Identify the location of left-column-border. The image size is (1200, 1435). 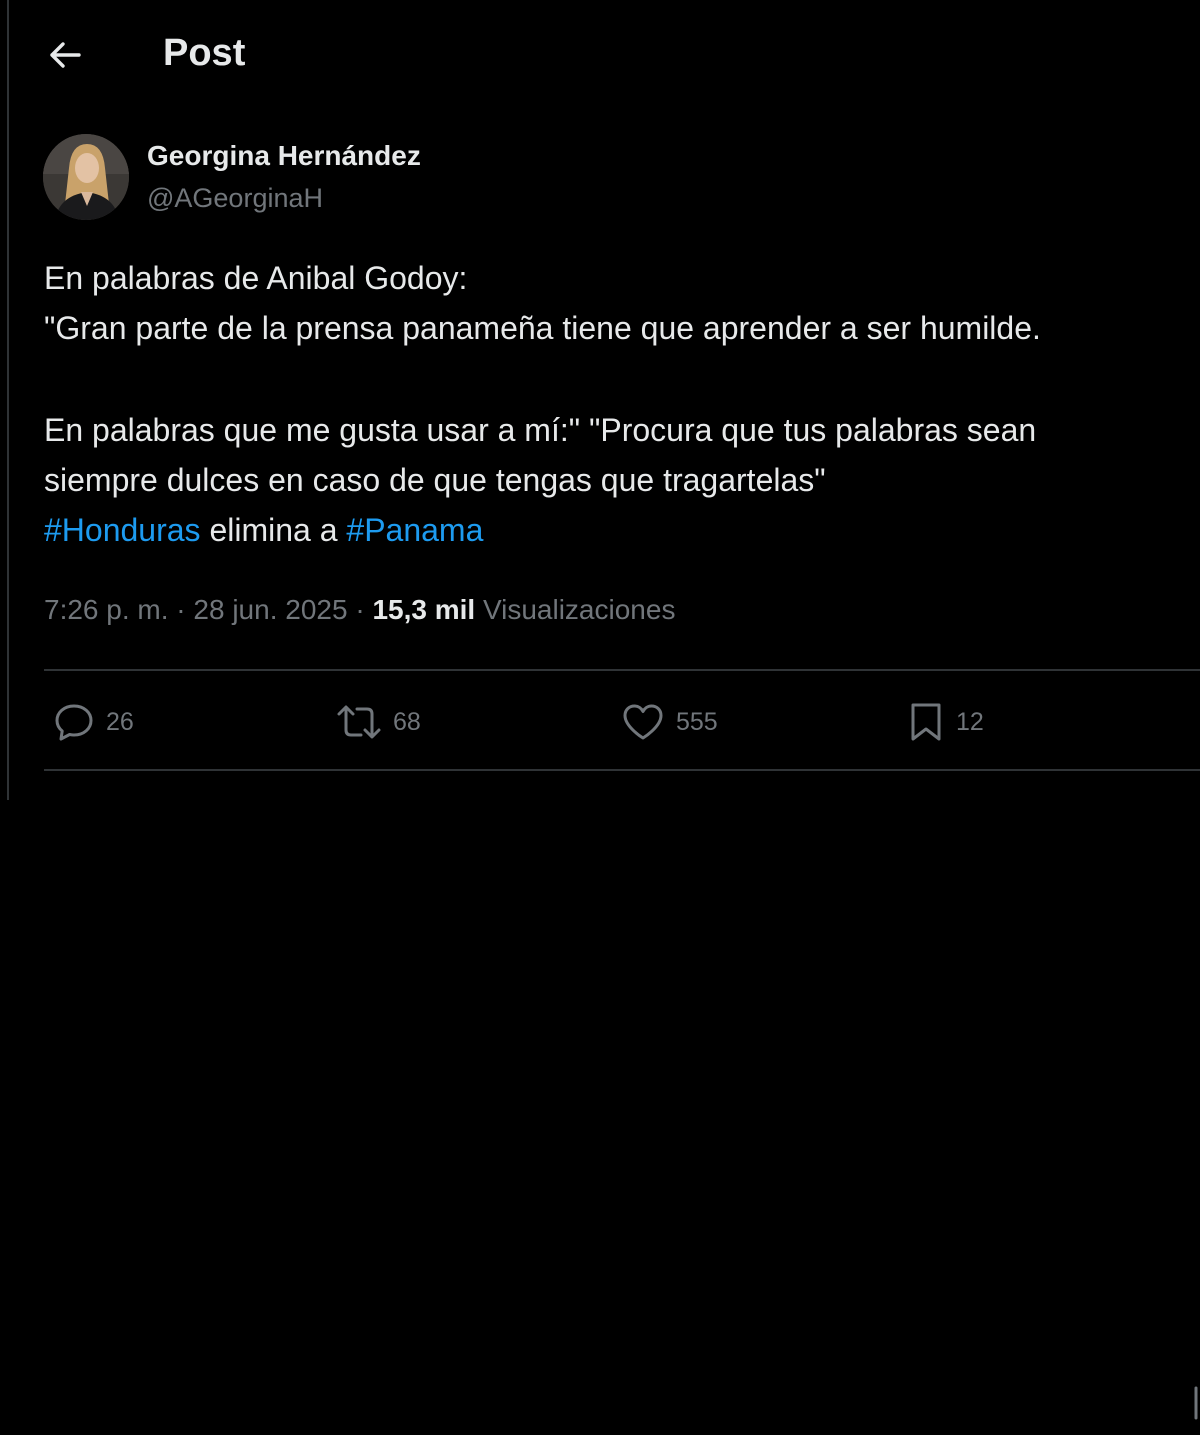
(8, 400).